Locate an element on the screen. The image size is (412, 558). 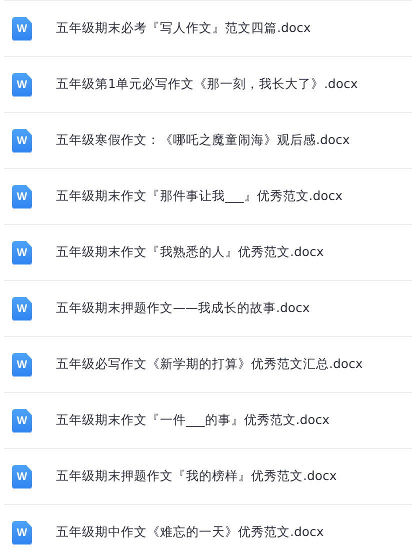
file-name: 五年级期末作文『那件事让我___』优秀范文.docx is located at coordinates (199, 196).